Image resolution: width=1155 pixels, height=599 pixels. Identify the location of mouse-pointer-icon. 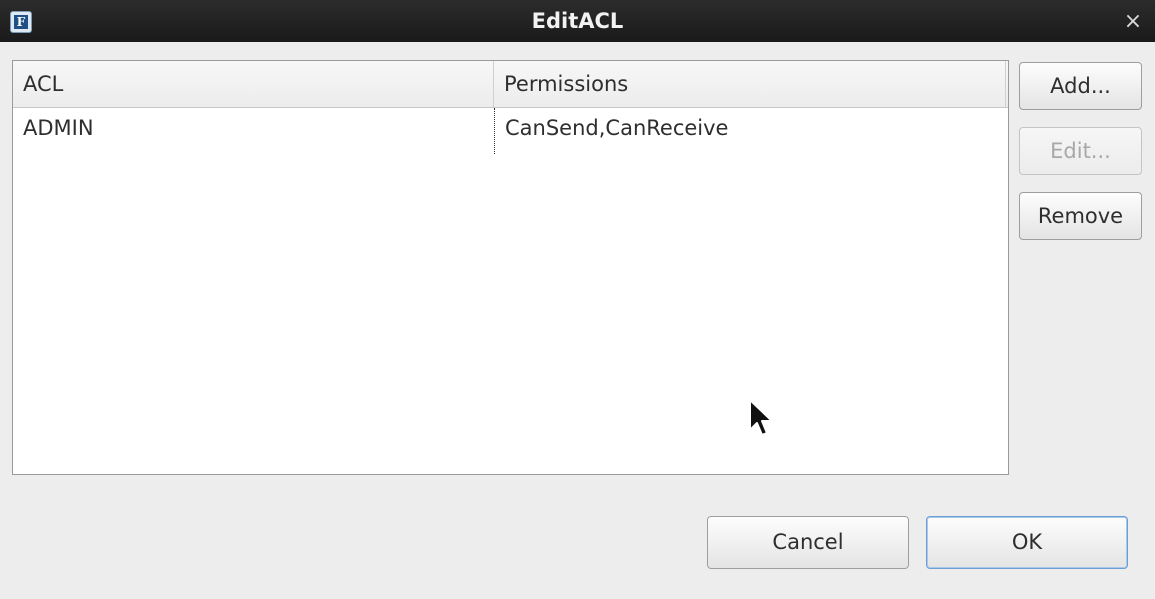
(761, 417).